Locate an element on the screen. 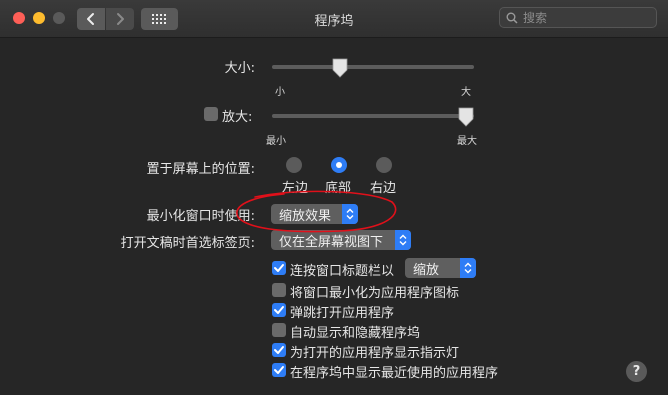 The height and width of the screenshot is (395, 668). size-slider-thumb is located at coordinates (340, 68).